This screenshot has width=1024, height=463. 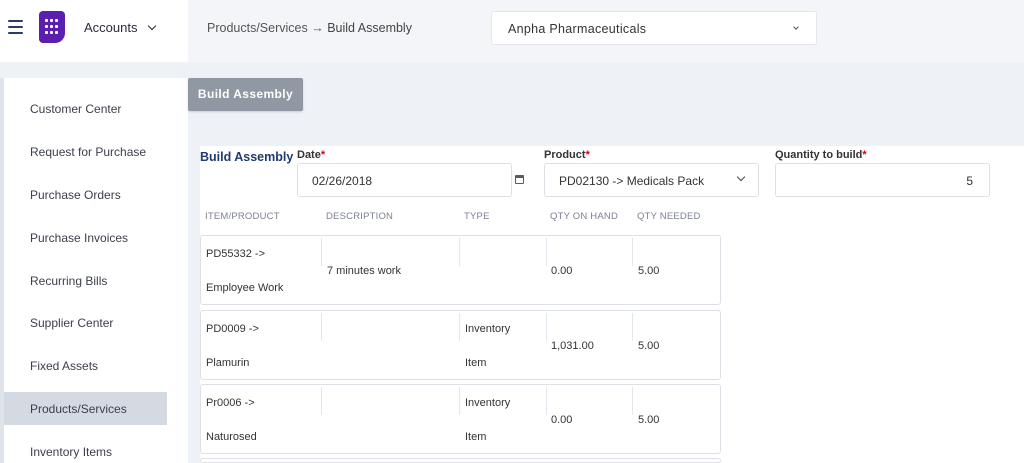 What do you see at coordinates (257, 28) in the screenshot?
I see `breadcrumb-products-services: Products/Services` at bounding box center [257, 28].